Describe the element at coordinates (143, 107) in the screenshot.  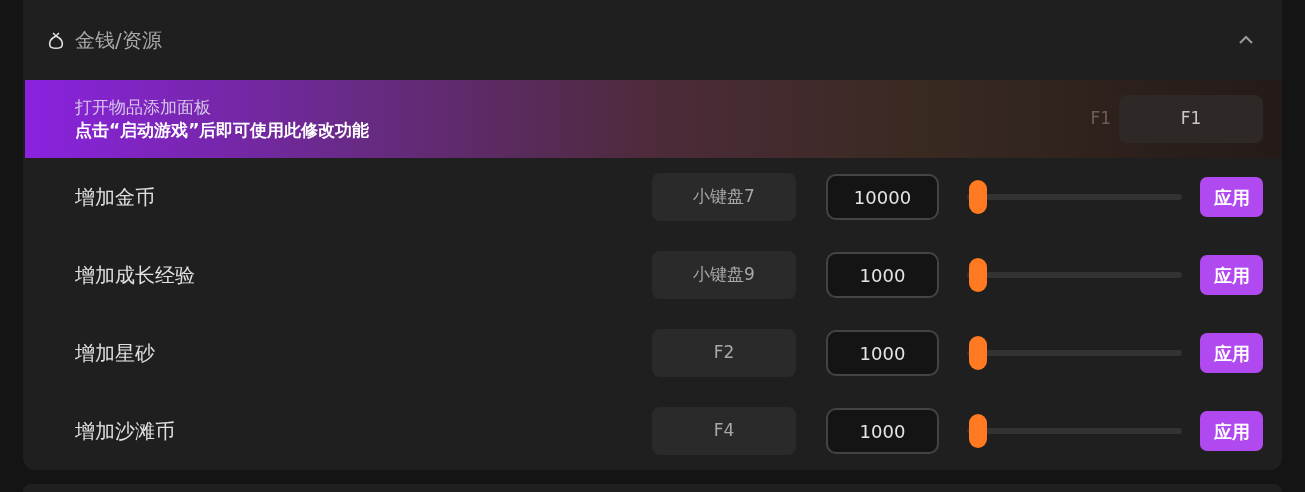
I see `banner-title: 打开物品添加面板` at that location.